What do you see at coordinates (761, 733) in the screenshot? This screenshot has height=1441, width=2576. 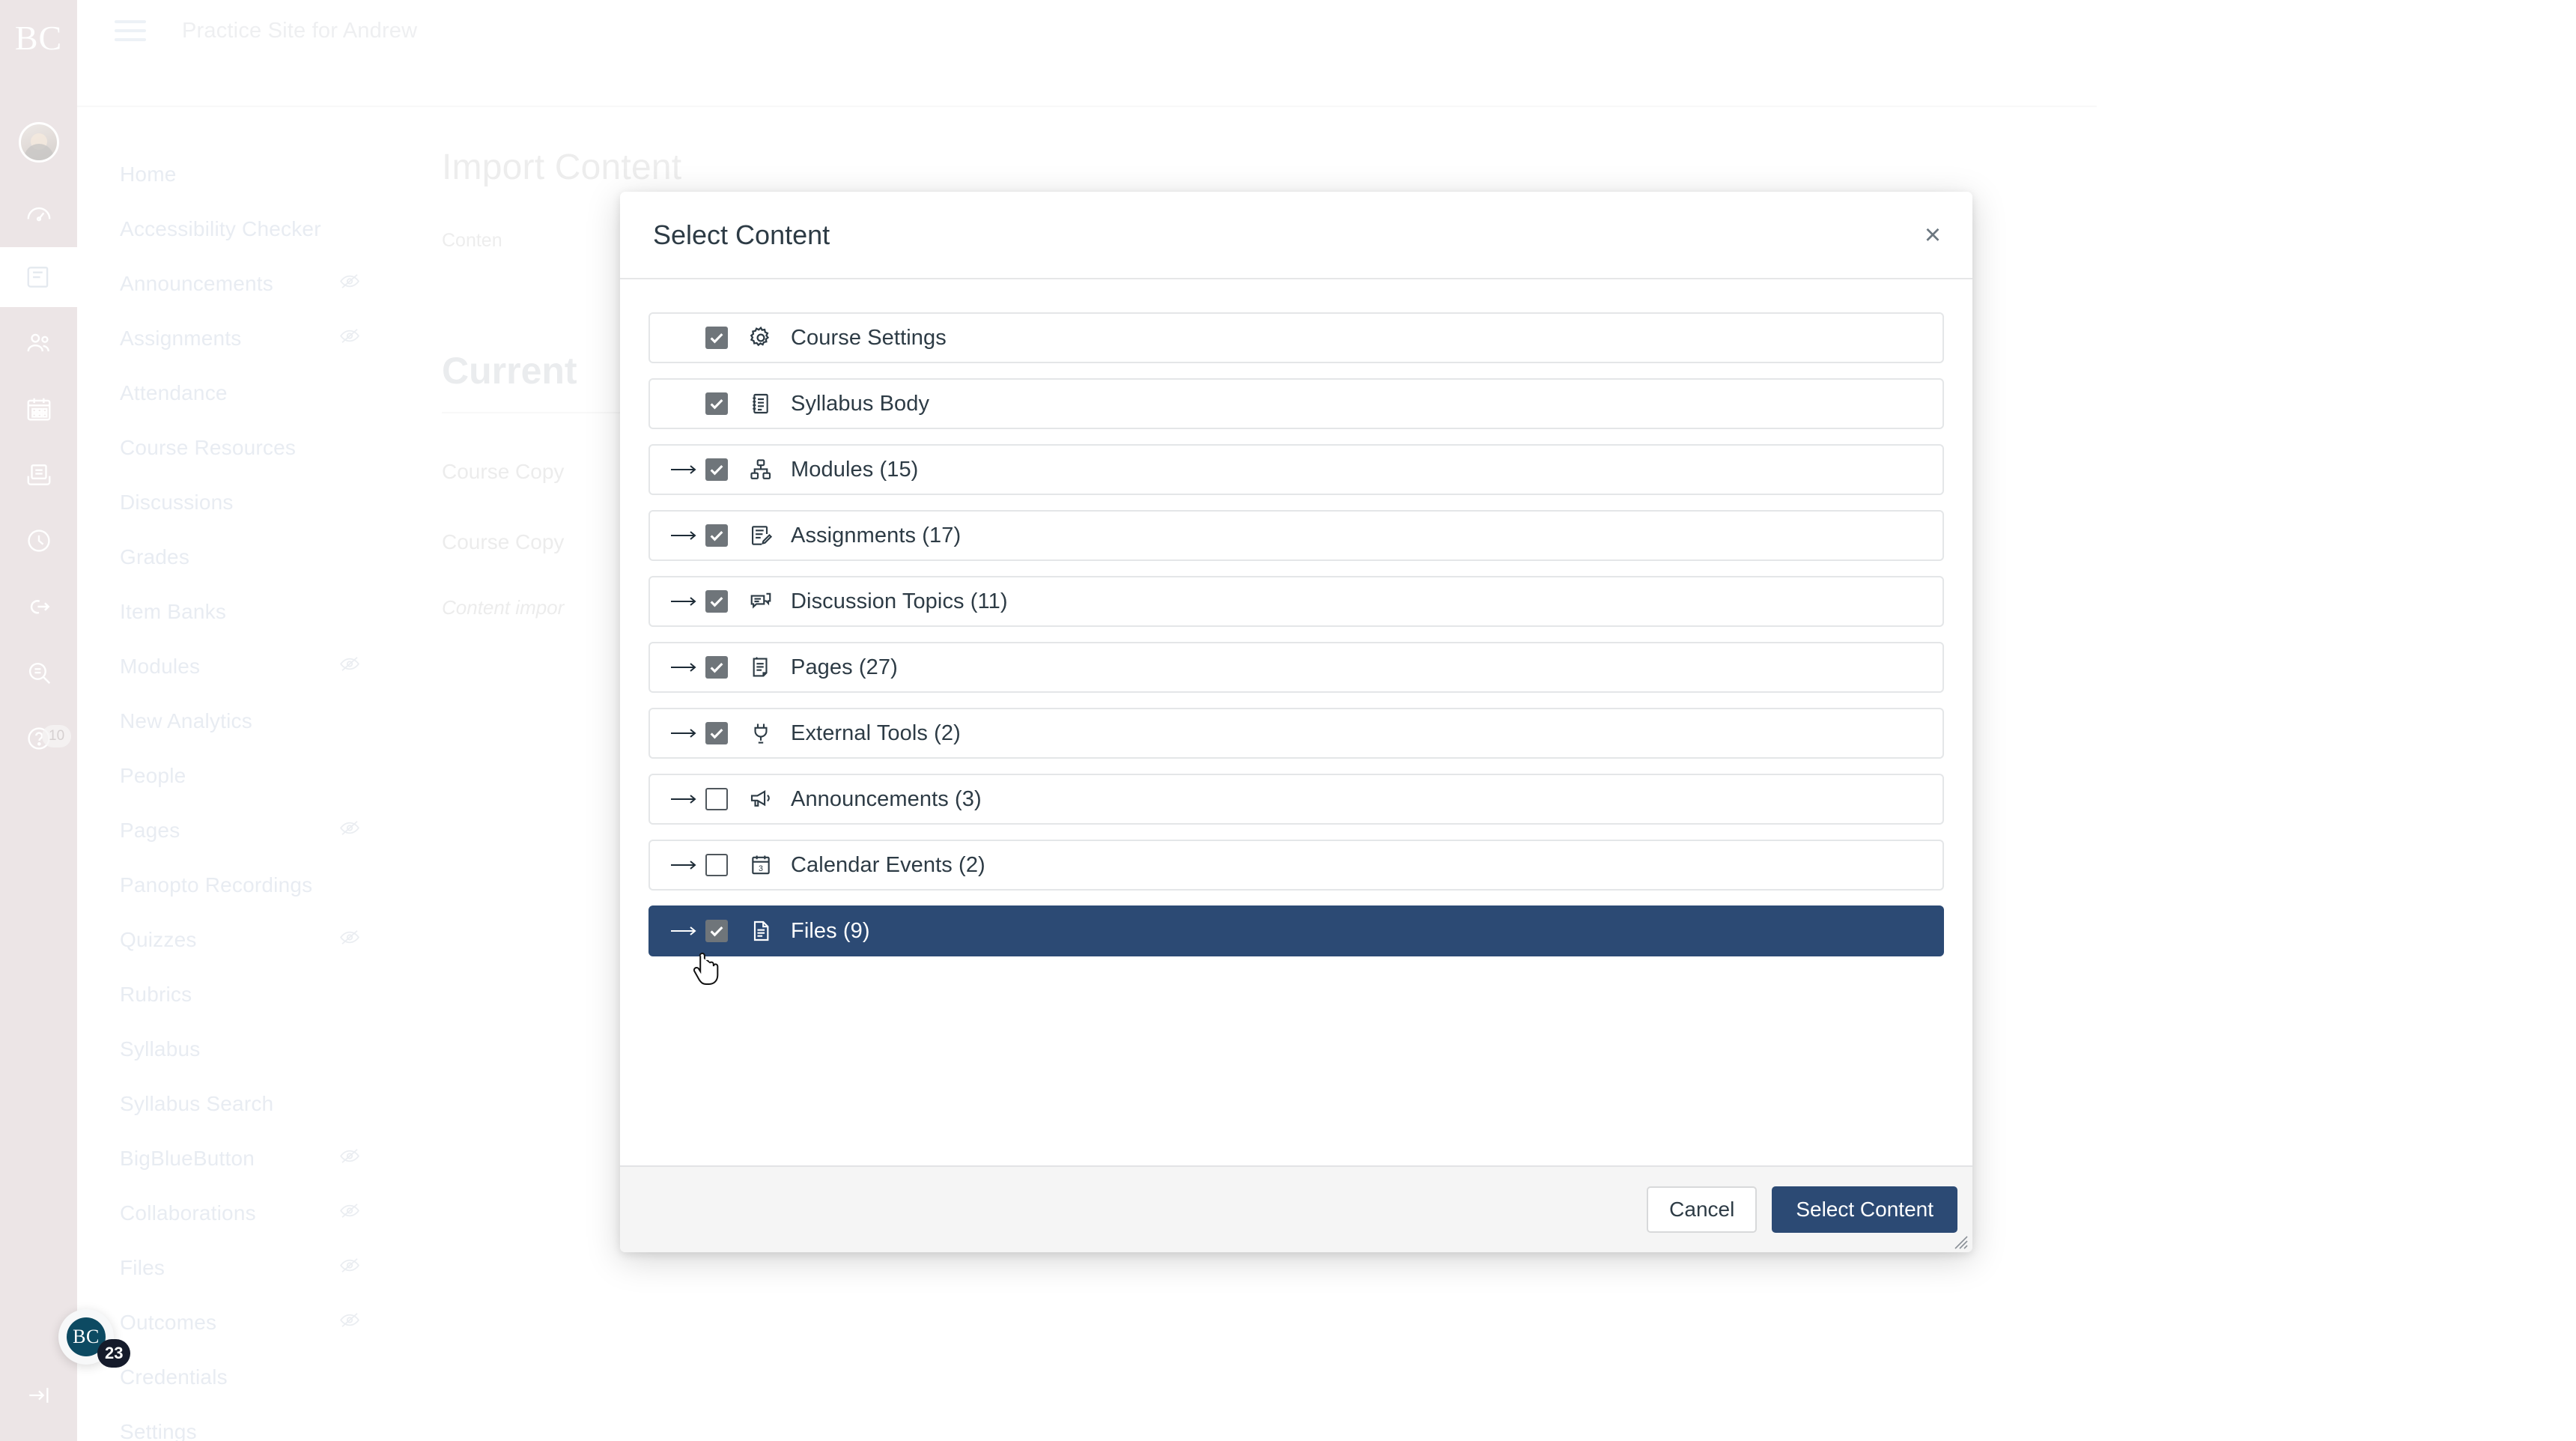 I see `plug-icon` at bounding box center [761, 733].